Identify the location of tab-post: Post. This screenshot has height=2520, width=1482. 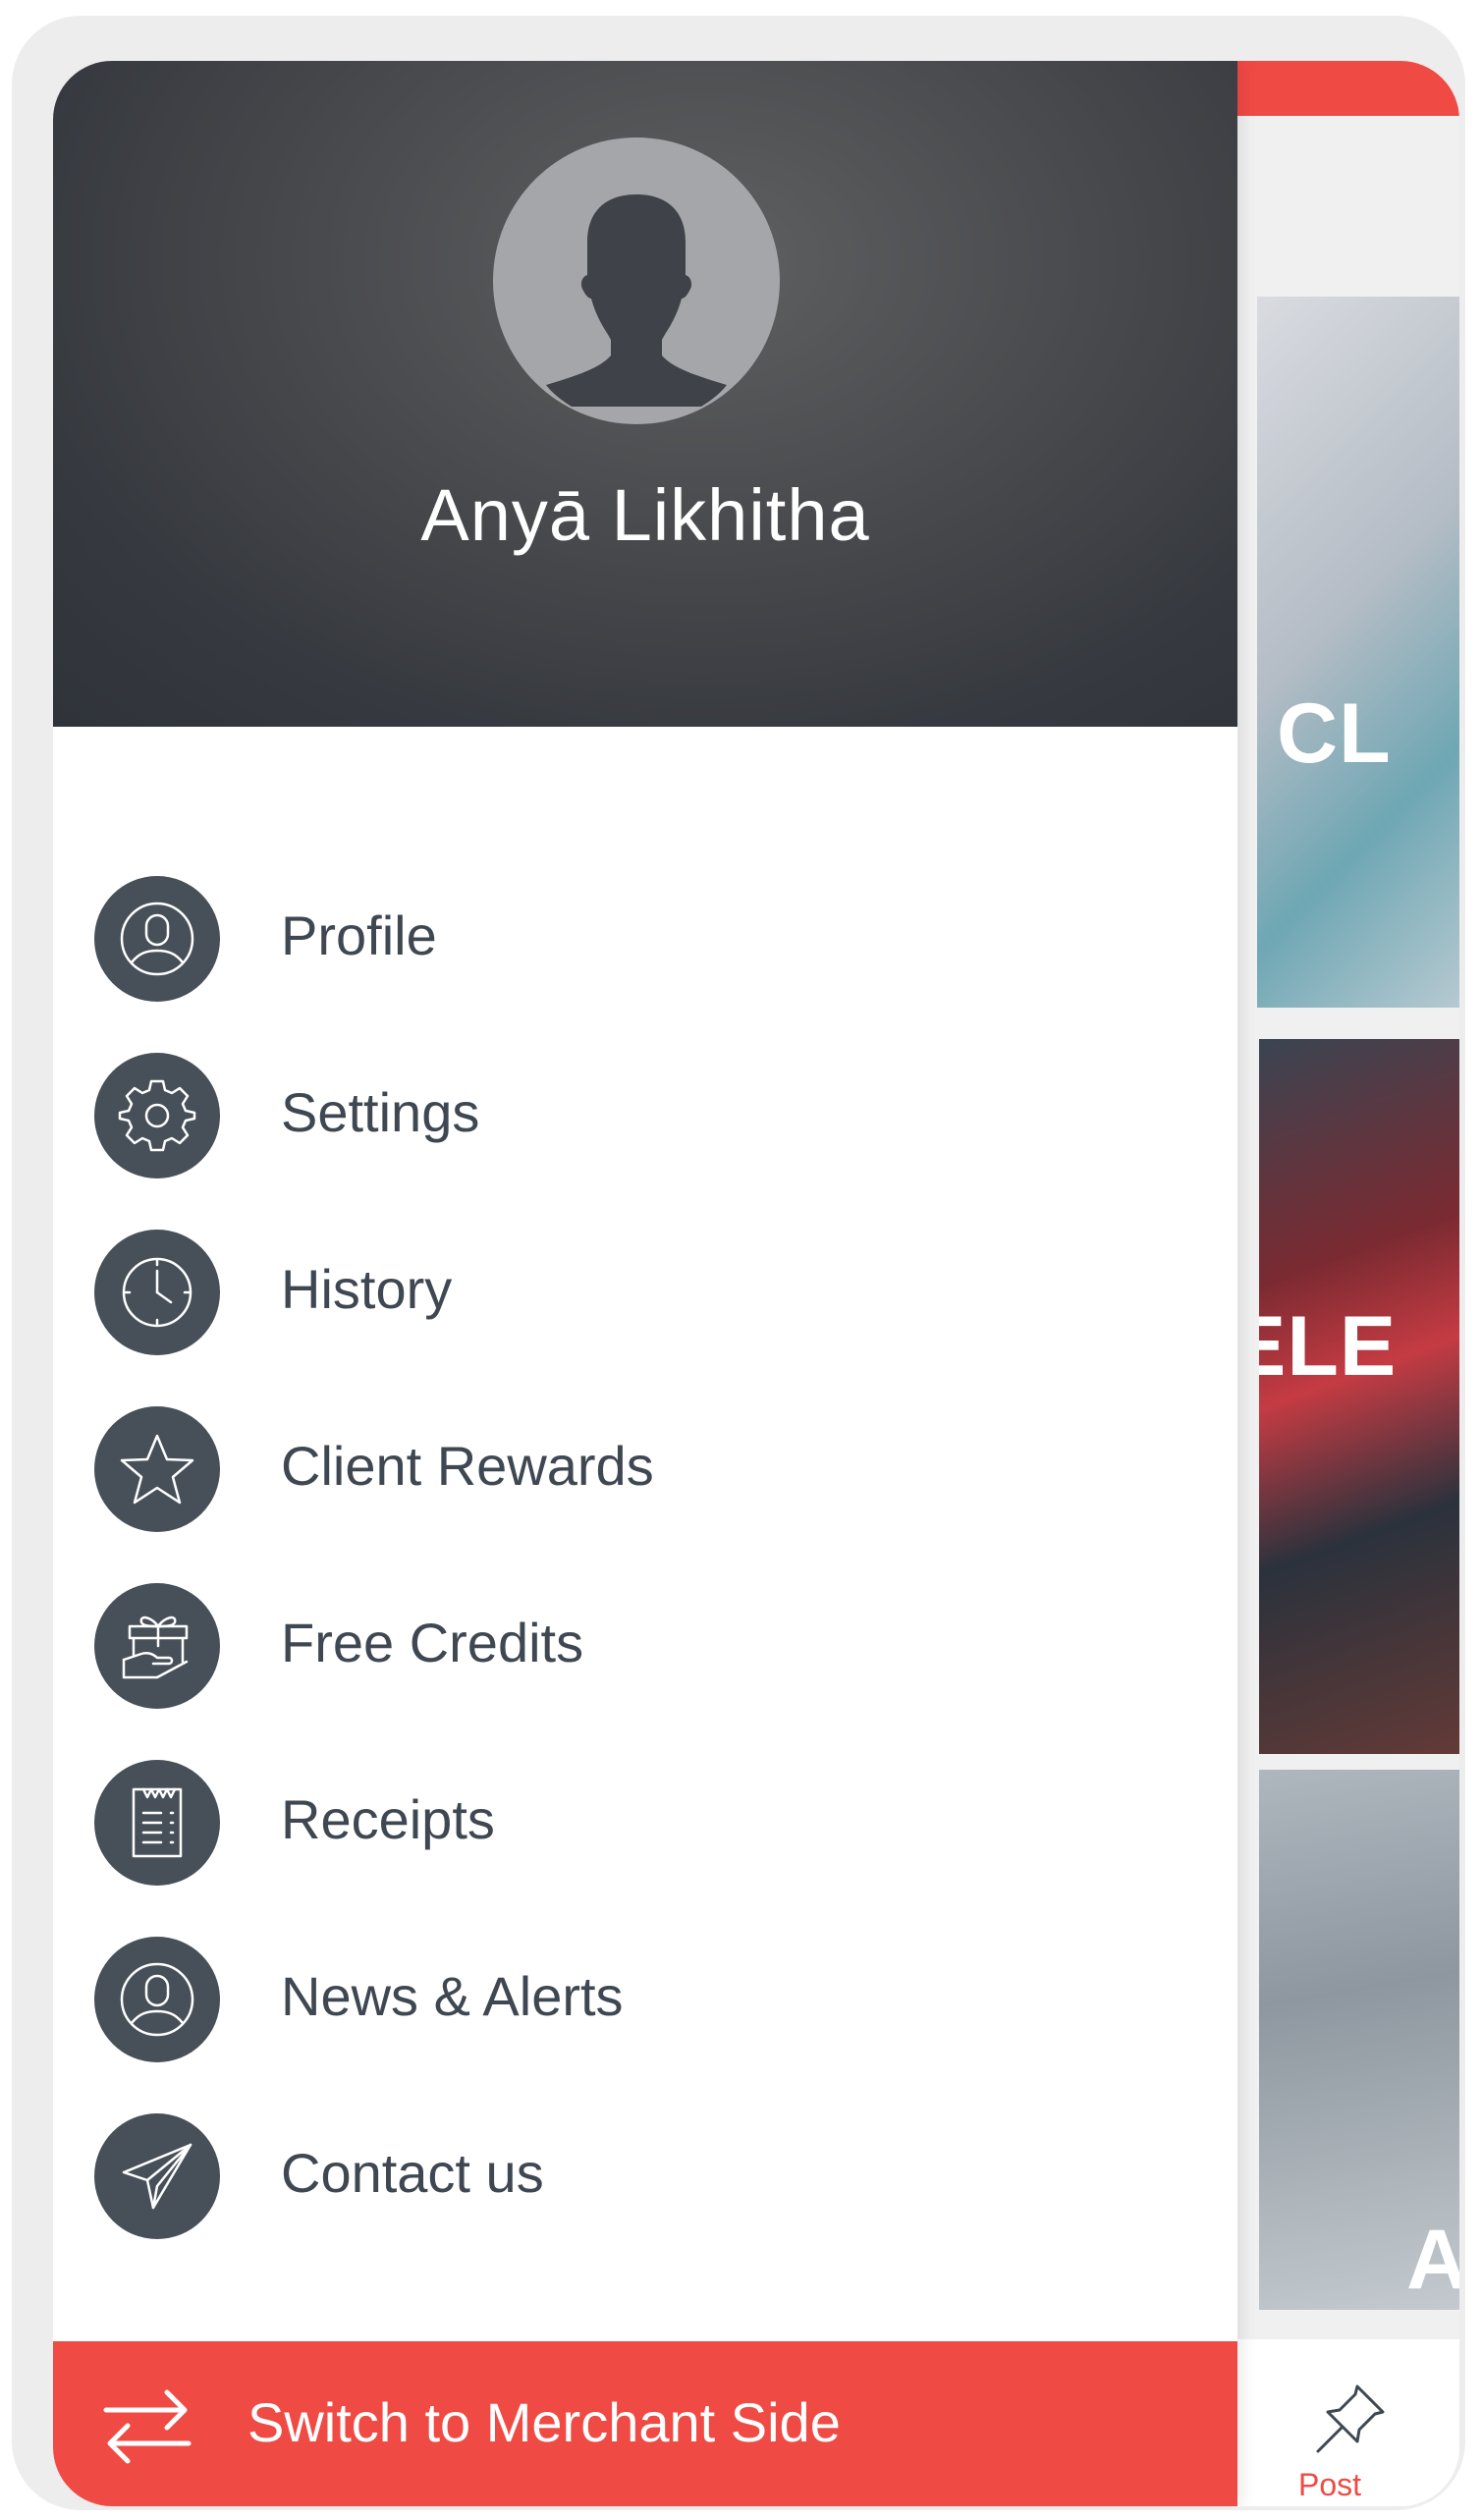
(1345, 2422).